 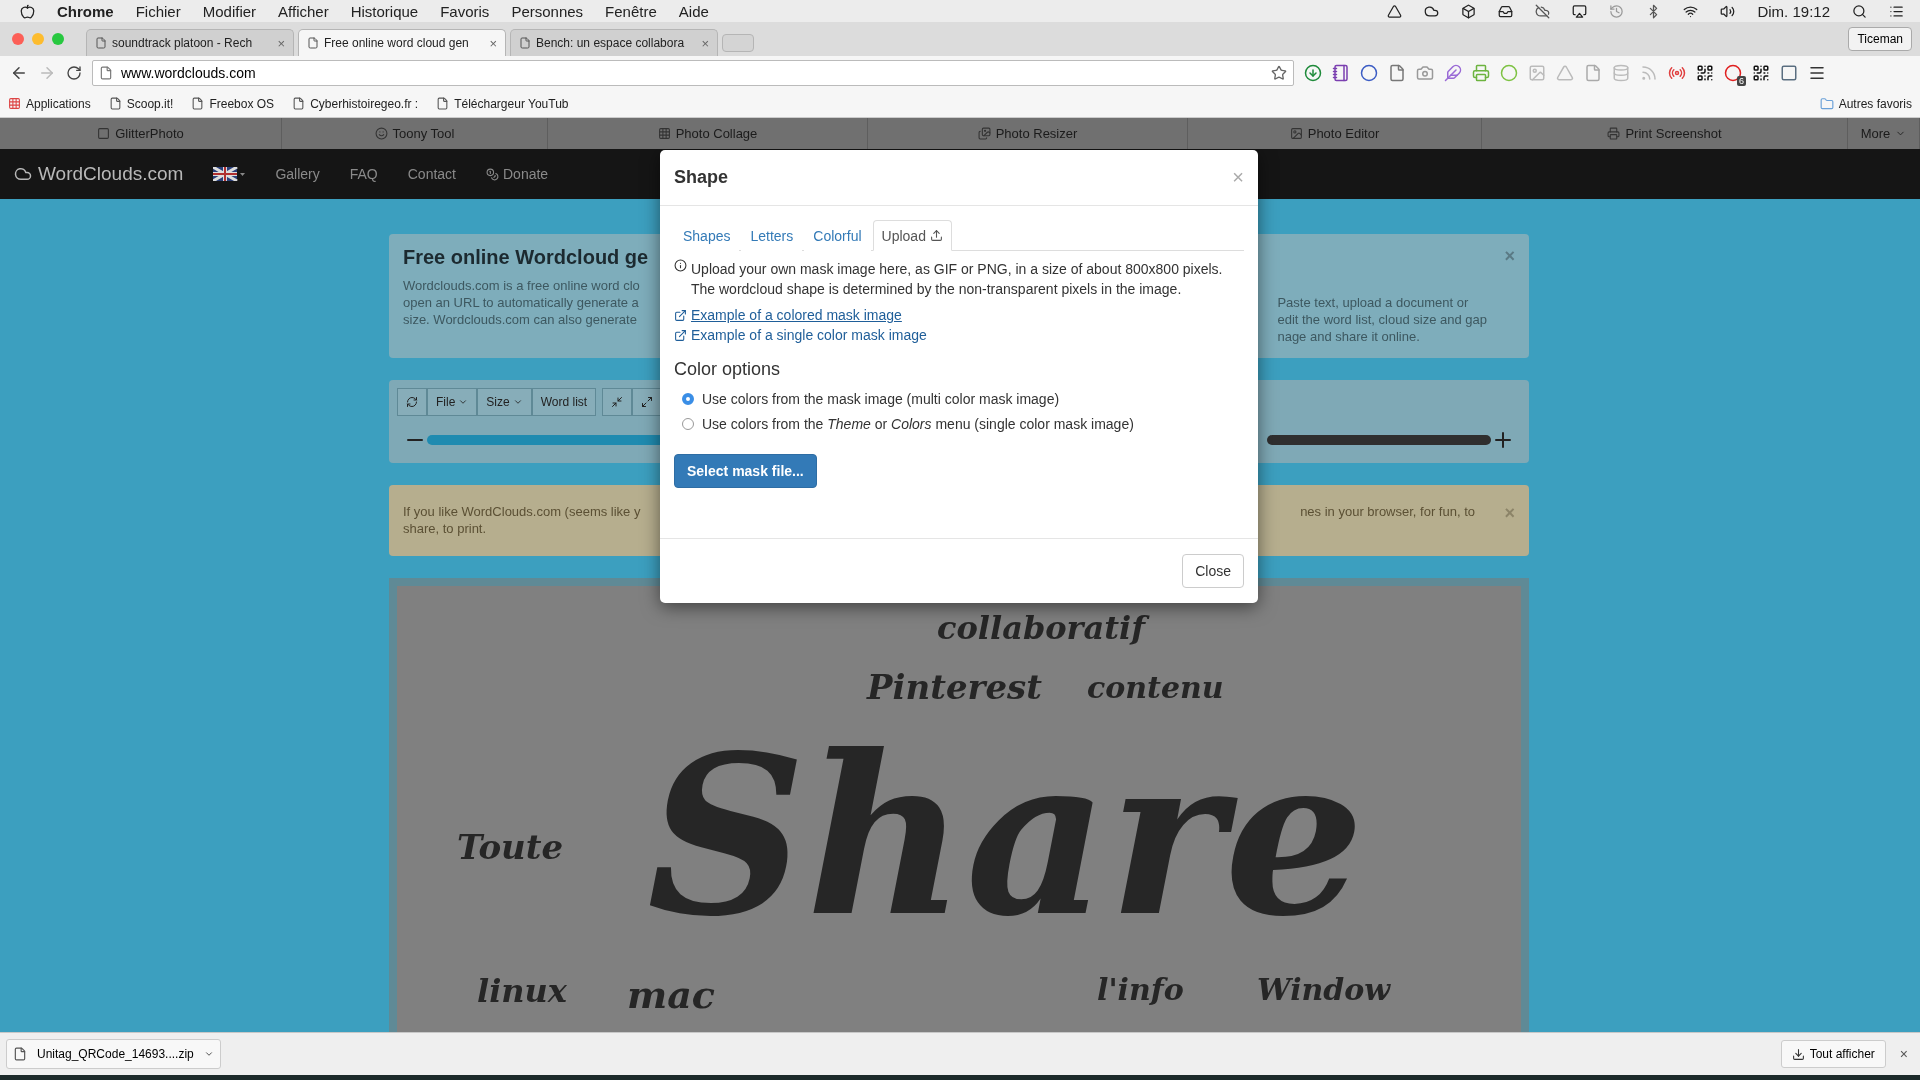 What do you see at coordinates (1382, 319) in the screenshot?
I see `intro-text: edit the word list, cloud size and gap` at bounding box center [1382, 319].